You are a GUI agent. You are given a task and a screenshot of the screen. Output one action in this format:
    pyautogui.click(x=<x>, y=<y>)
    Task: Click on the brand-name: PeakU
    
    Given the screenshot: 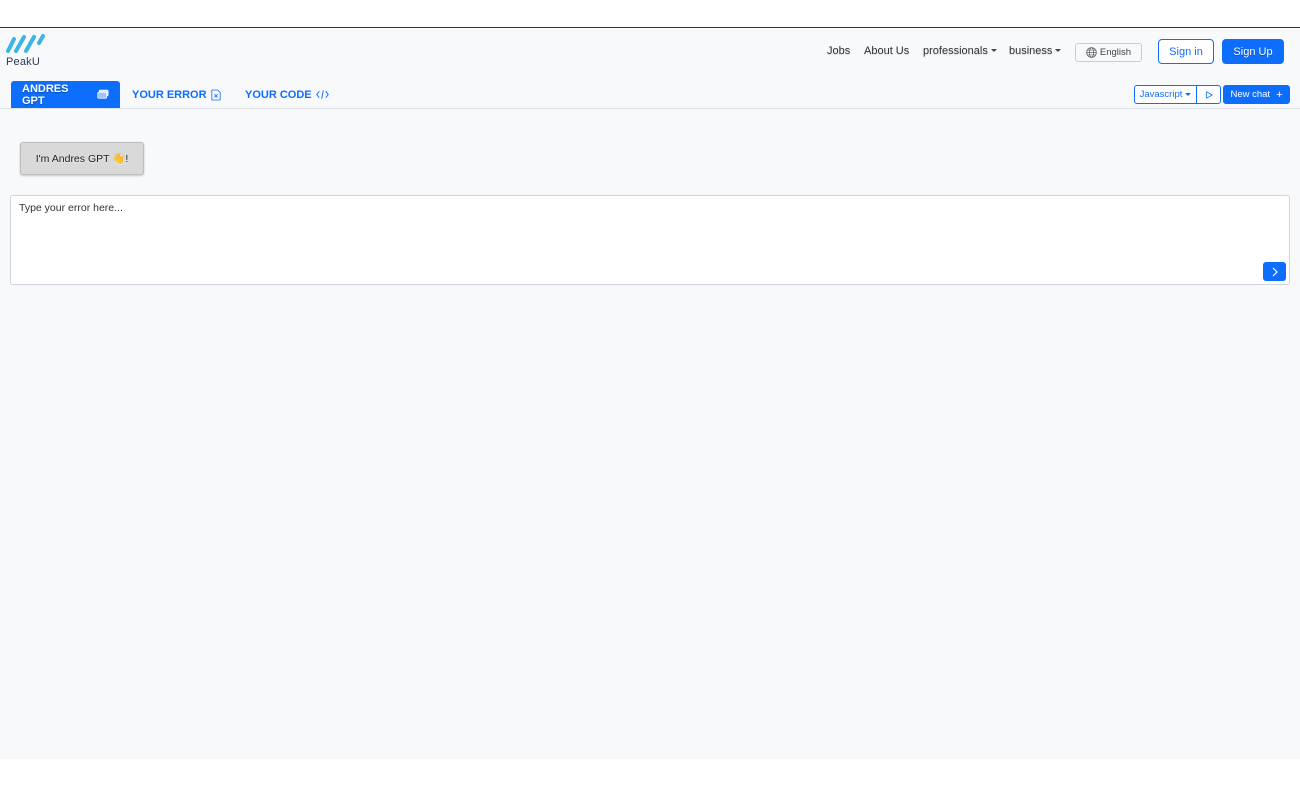 What is the action you would take?
    pyautogui.click(x=23, y=62)
    